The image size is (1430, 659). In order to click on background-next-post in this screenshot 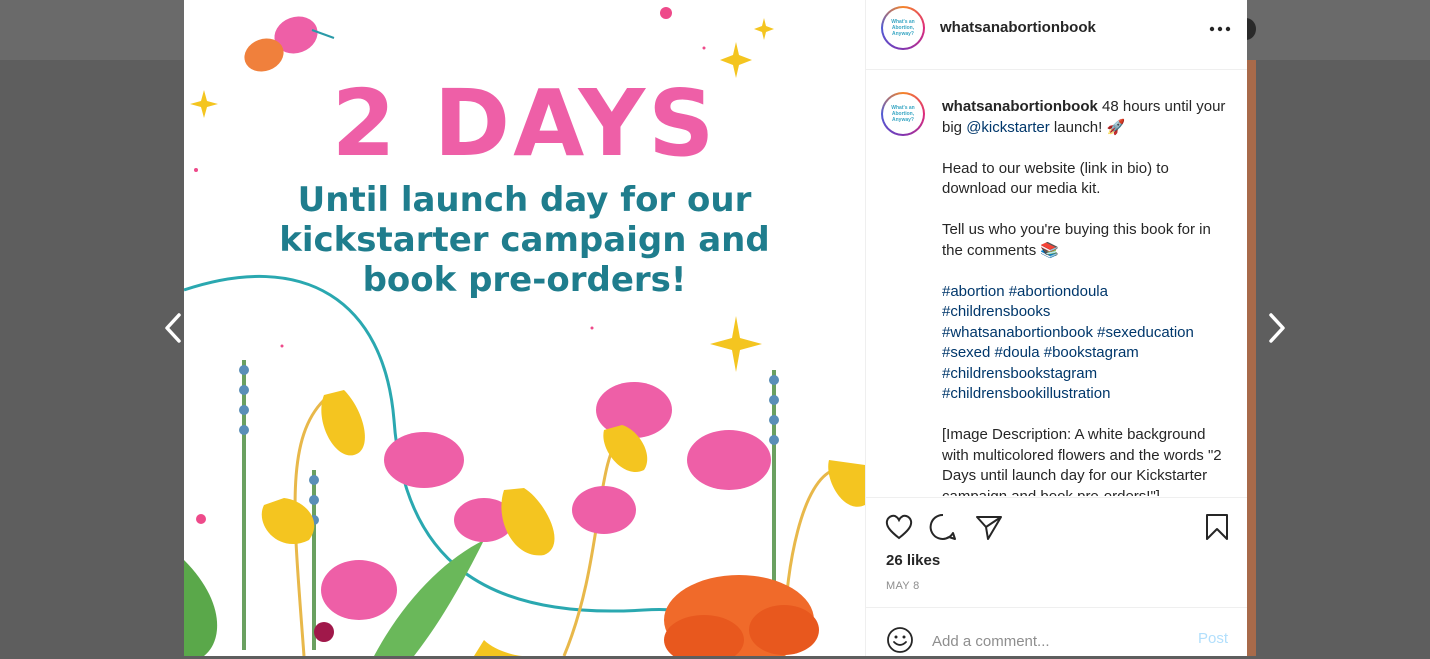, I will do `click(1251, 358)`.